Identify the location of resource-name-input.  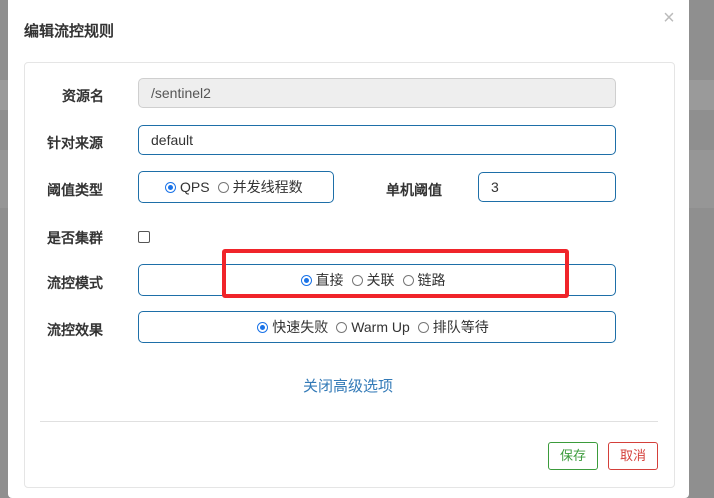
(377, 93).